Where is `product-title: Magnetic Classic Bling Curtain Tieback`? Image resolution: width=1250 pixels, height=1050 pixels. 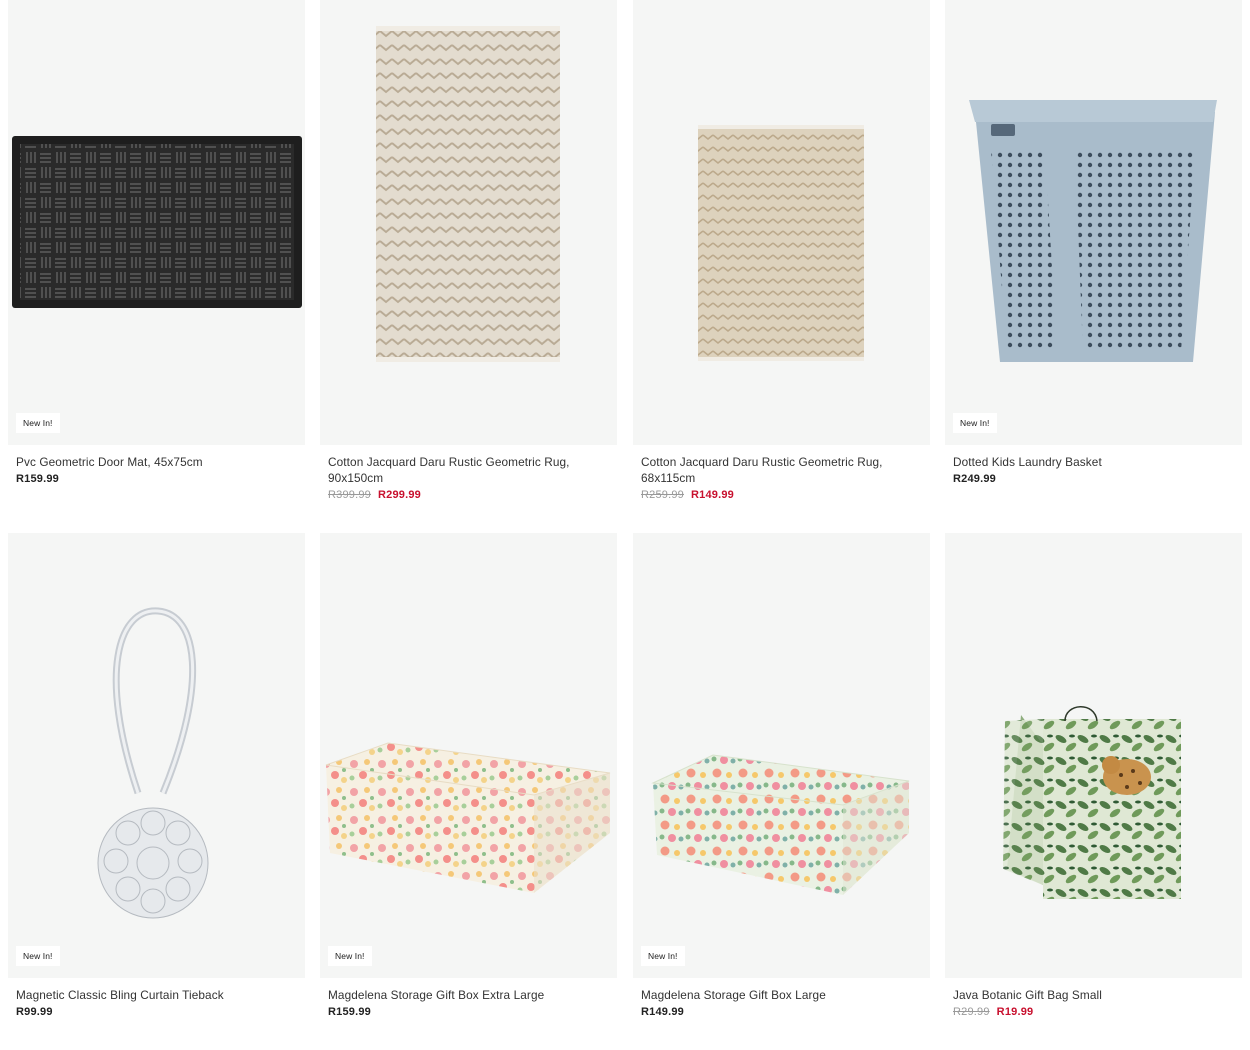
product-title: Magnetic Classic Bling Curtain Tieback is located at coordinates (156, 995).